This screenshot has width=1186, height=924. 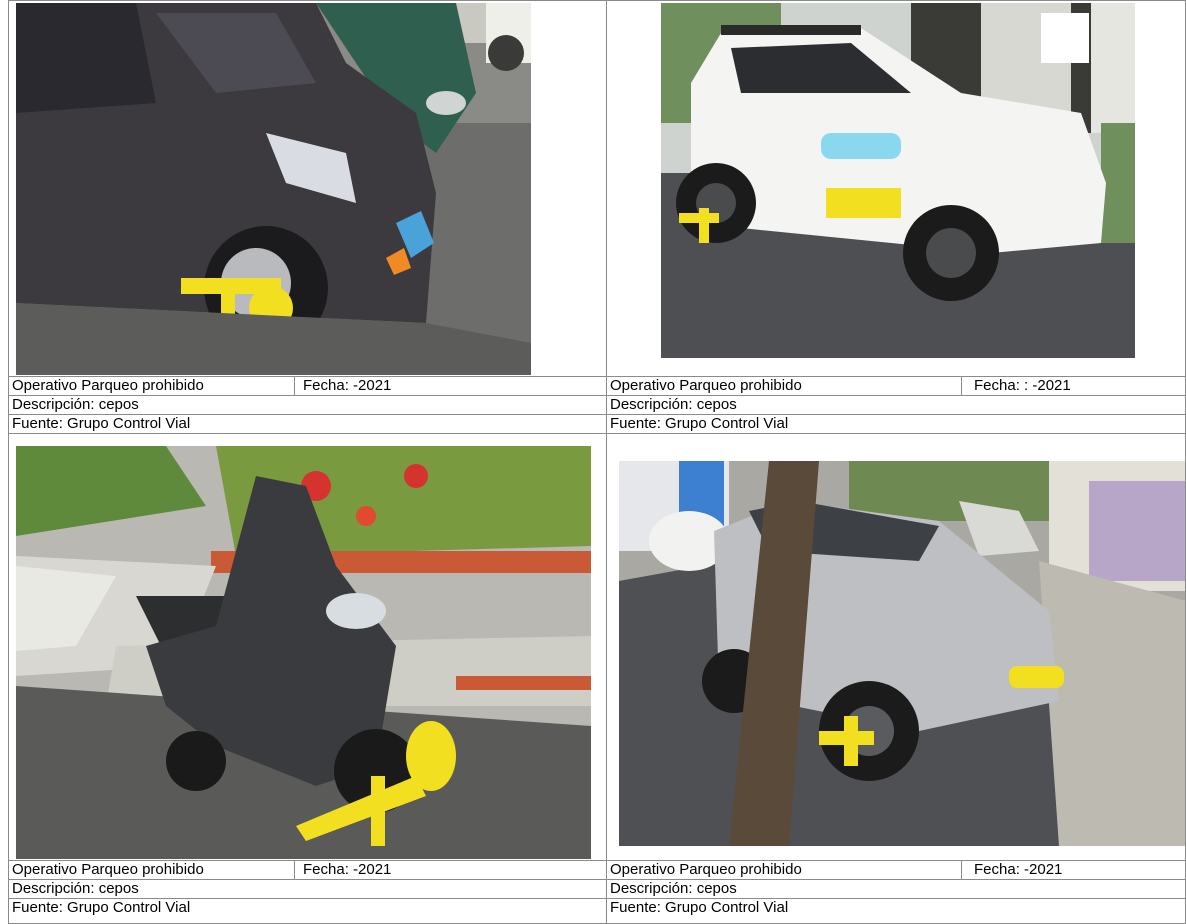 What do you see at coordinates (307, 424) in the screenshot?
I see `caption-fuente-1: Fuente: Grupo Control Vial` at bounding box center [307, 424].